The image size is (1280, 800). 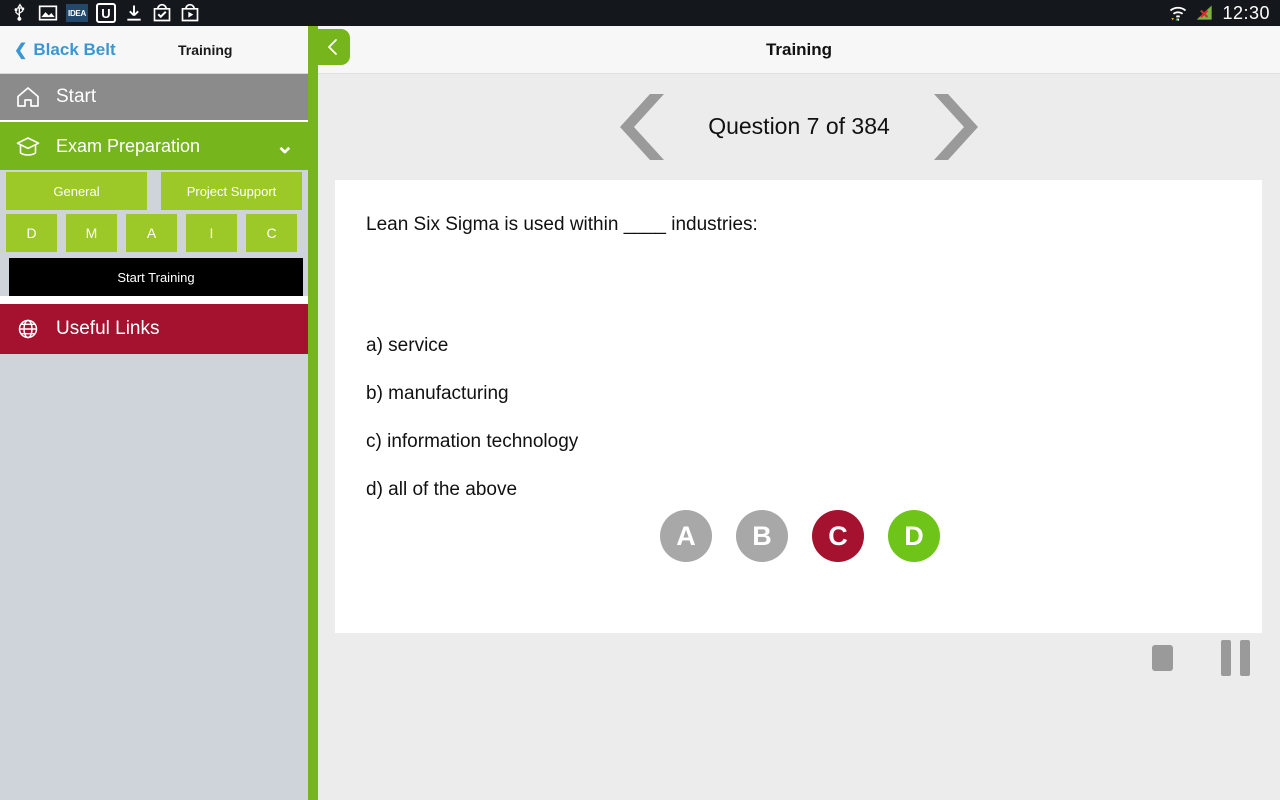 What do you see at coordinates (48, 13) in the screenshot?
I see `gallery-icon` at bounding box center [48, 13].